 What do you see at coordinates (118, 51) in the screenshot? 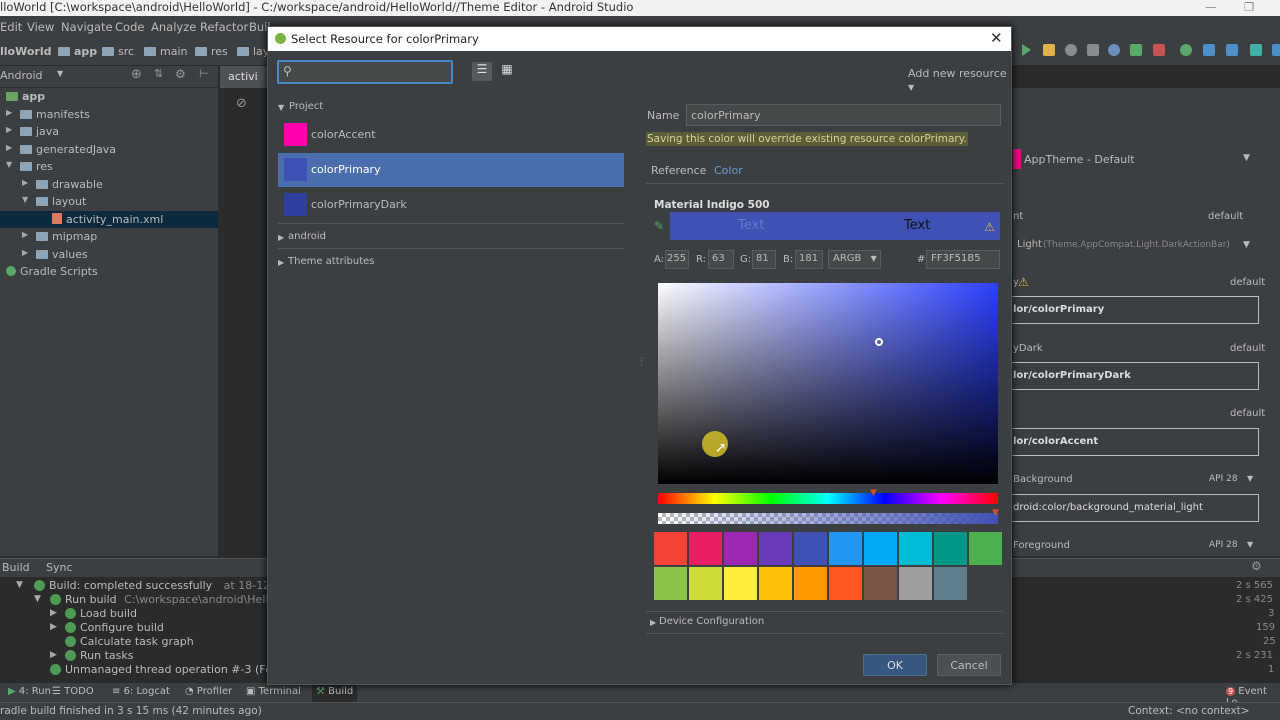
I see `breadcrumb-src: src` at bounding box center [118, 51].